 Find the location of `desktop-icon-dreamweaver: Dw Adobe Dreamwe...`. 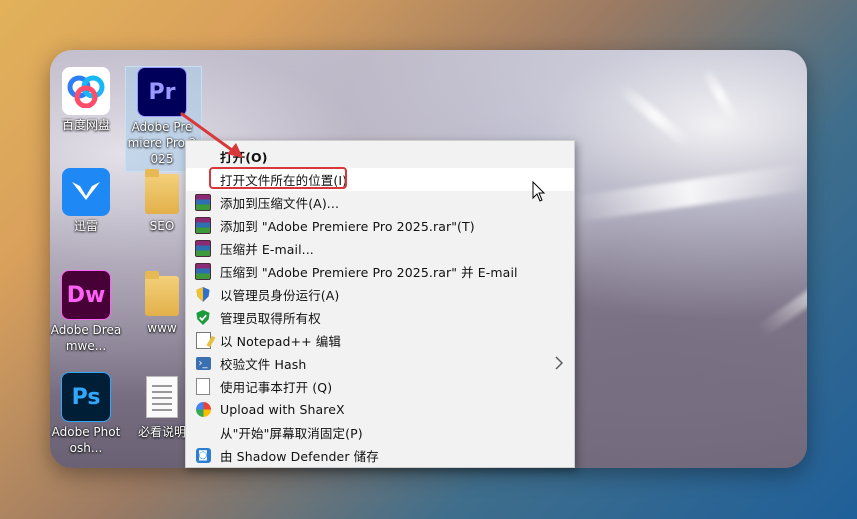

desktop-icon-dreamweaver: Dw Adobe Dreamwe... is located at coordinates (86, 312).